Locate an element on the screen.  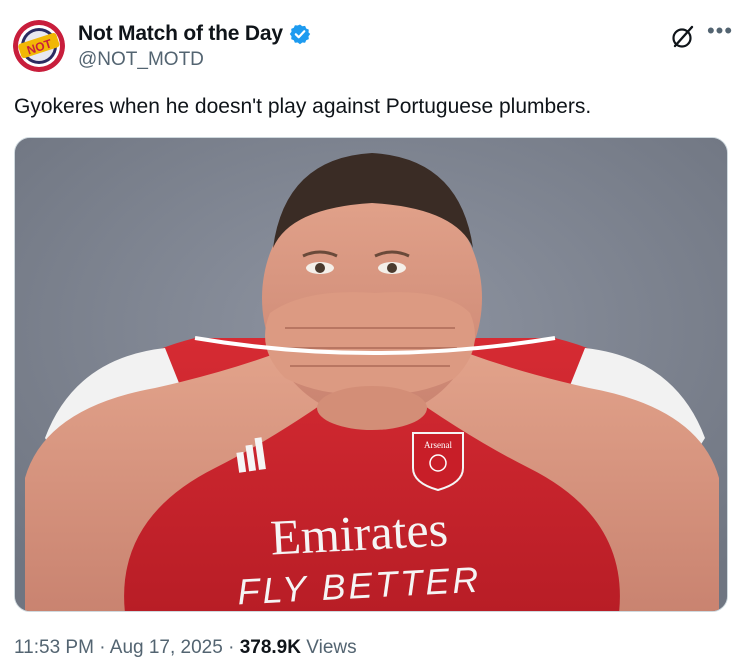
author-handle: @NOT_MOTD is located at coordinates (141, 60).